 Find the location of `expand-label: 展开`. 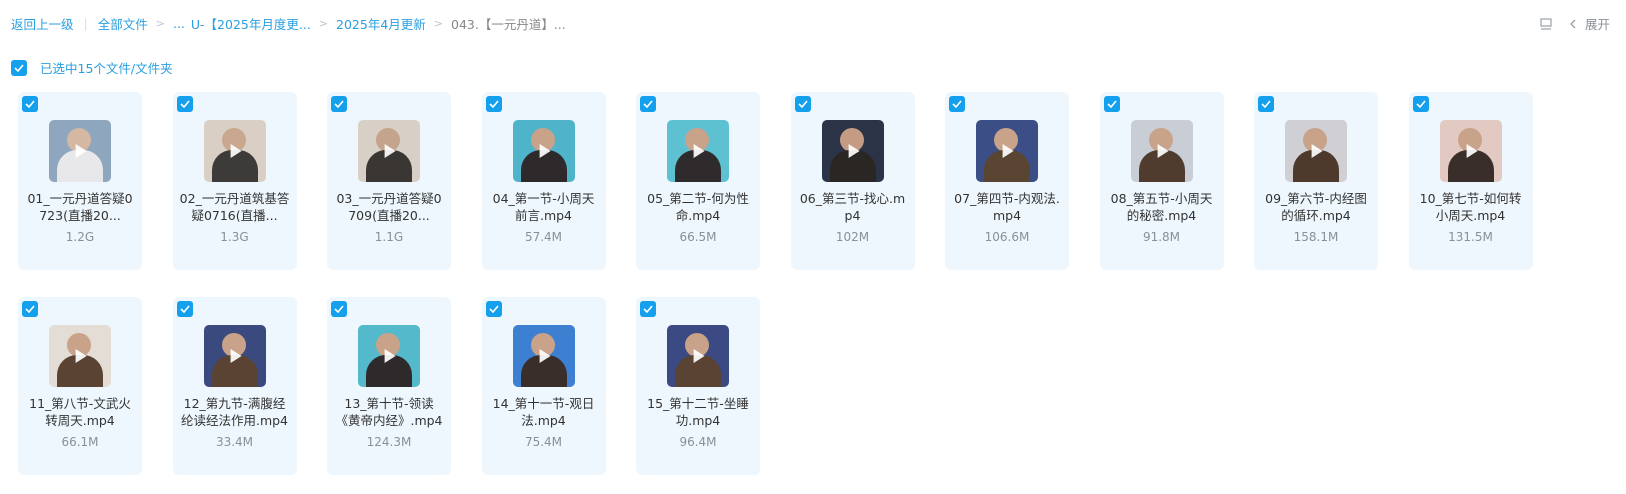

expand-label: 展开 is located at coordinates (1597, 24).